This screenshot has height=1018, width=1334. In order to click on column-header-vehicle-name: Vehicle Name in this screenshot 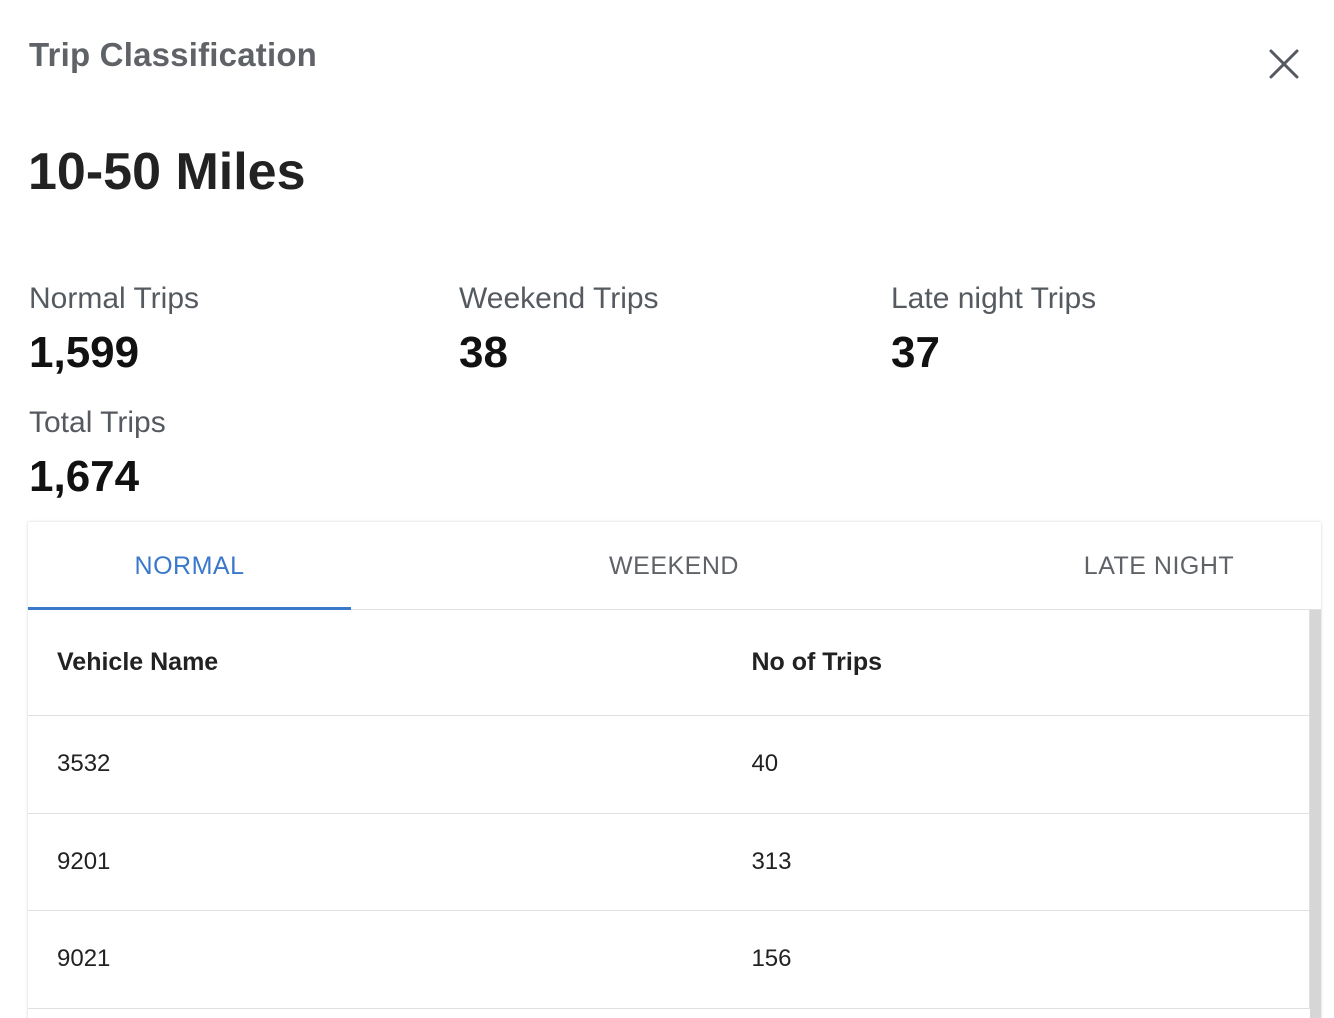, I will do `click(389, 662)`.